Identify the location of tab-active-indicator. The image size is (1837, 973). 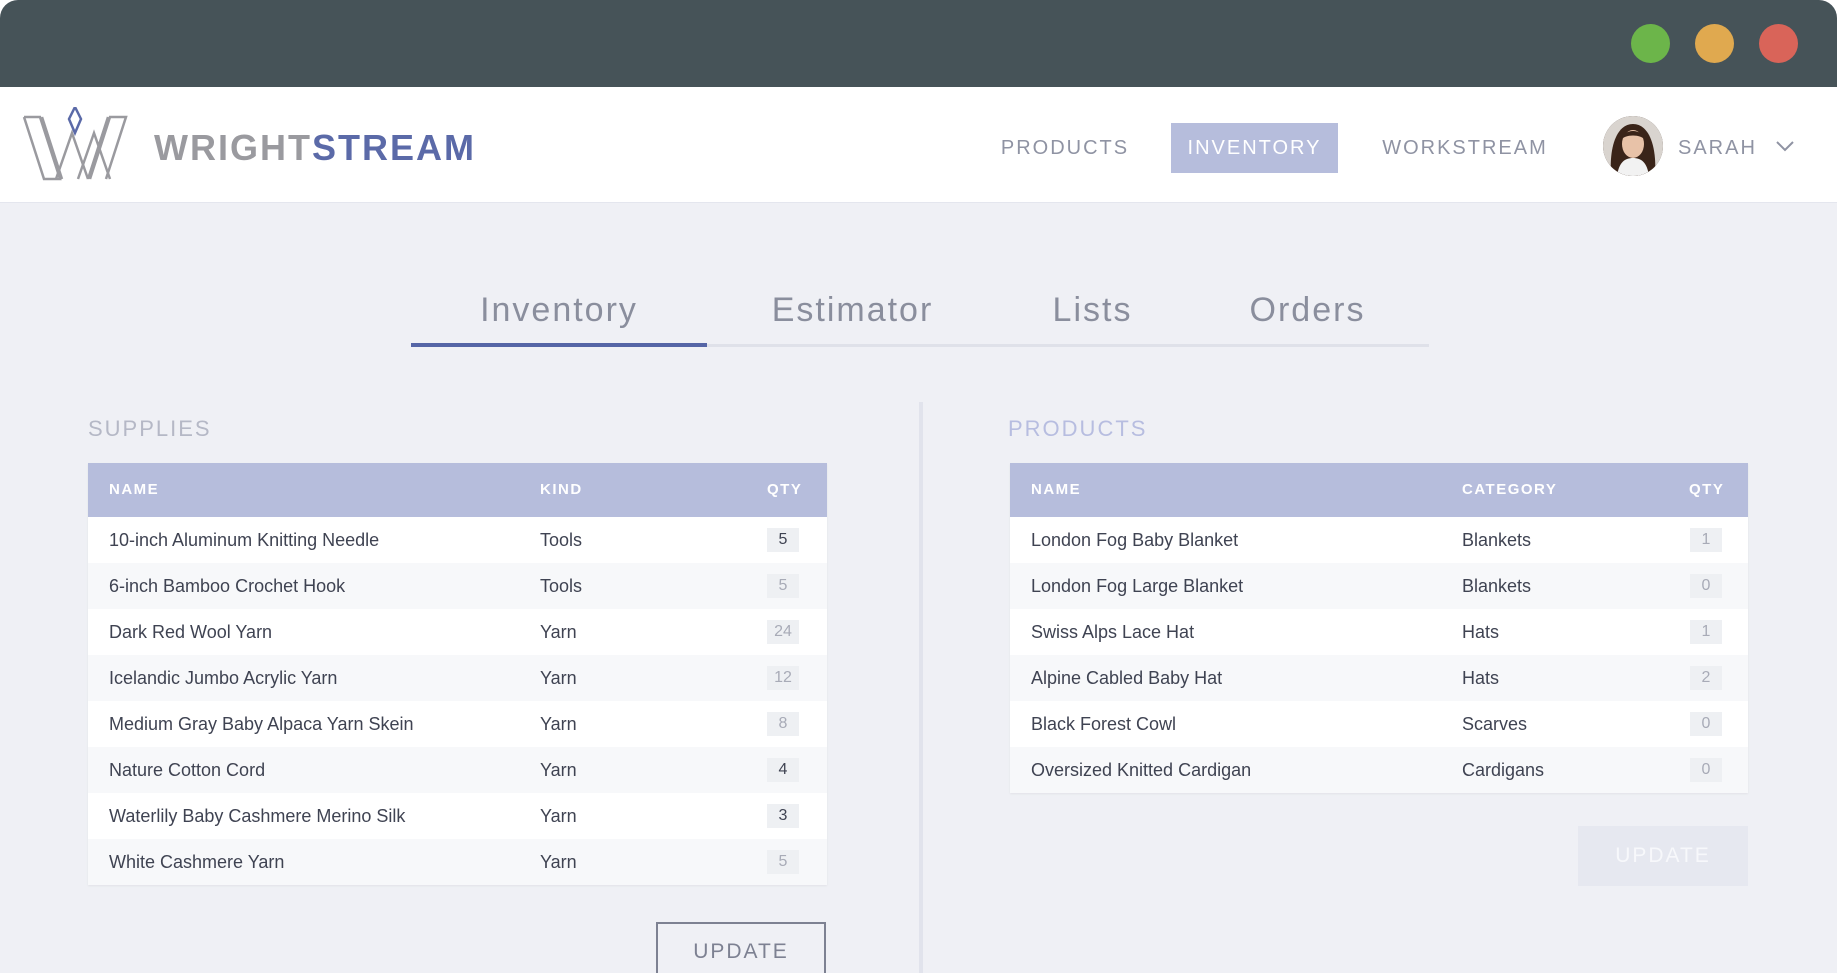
(559, 345).